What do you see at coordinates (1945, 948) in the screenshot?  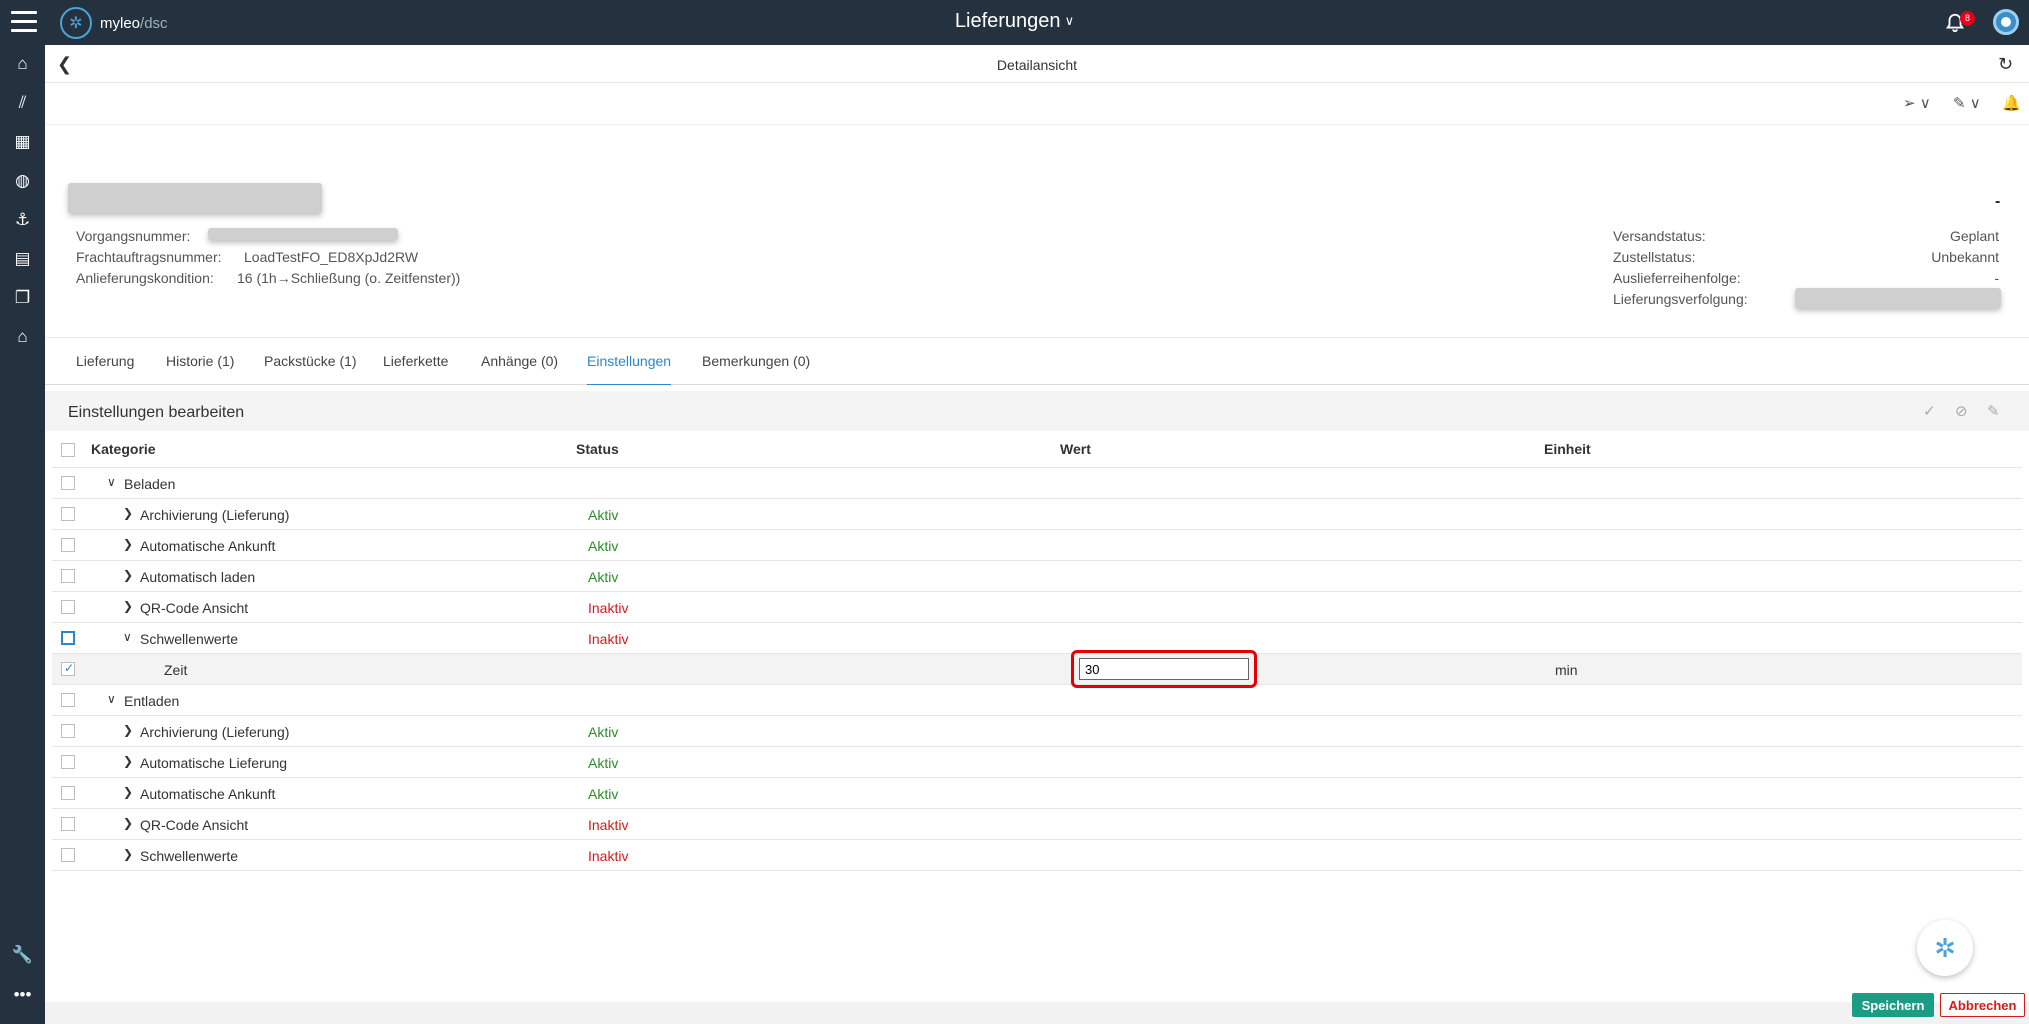 I see `assistant-fab-icon: ✲` at bounding box center [1945, 948].